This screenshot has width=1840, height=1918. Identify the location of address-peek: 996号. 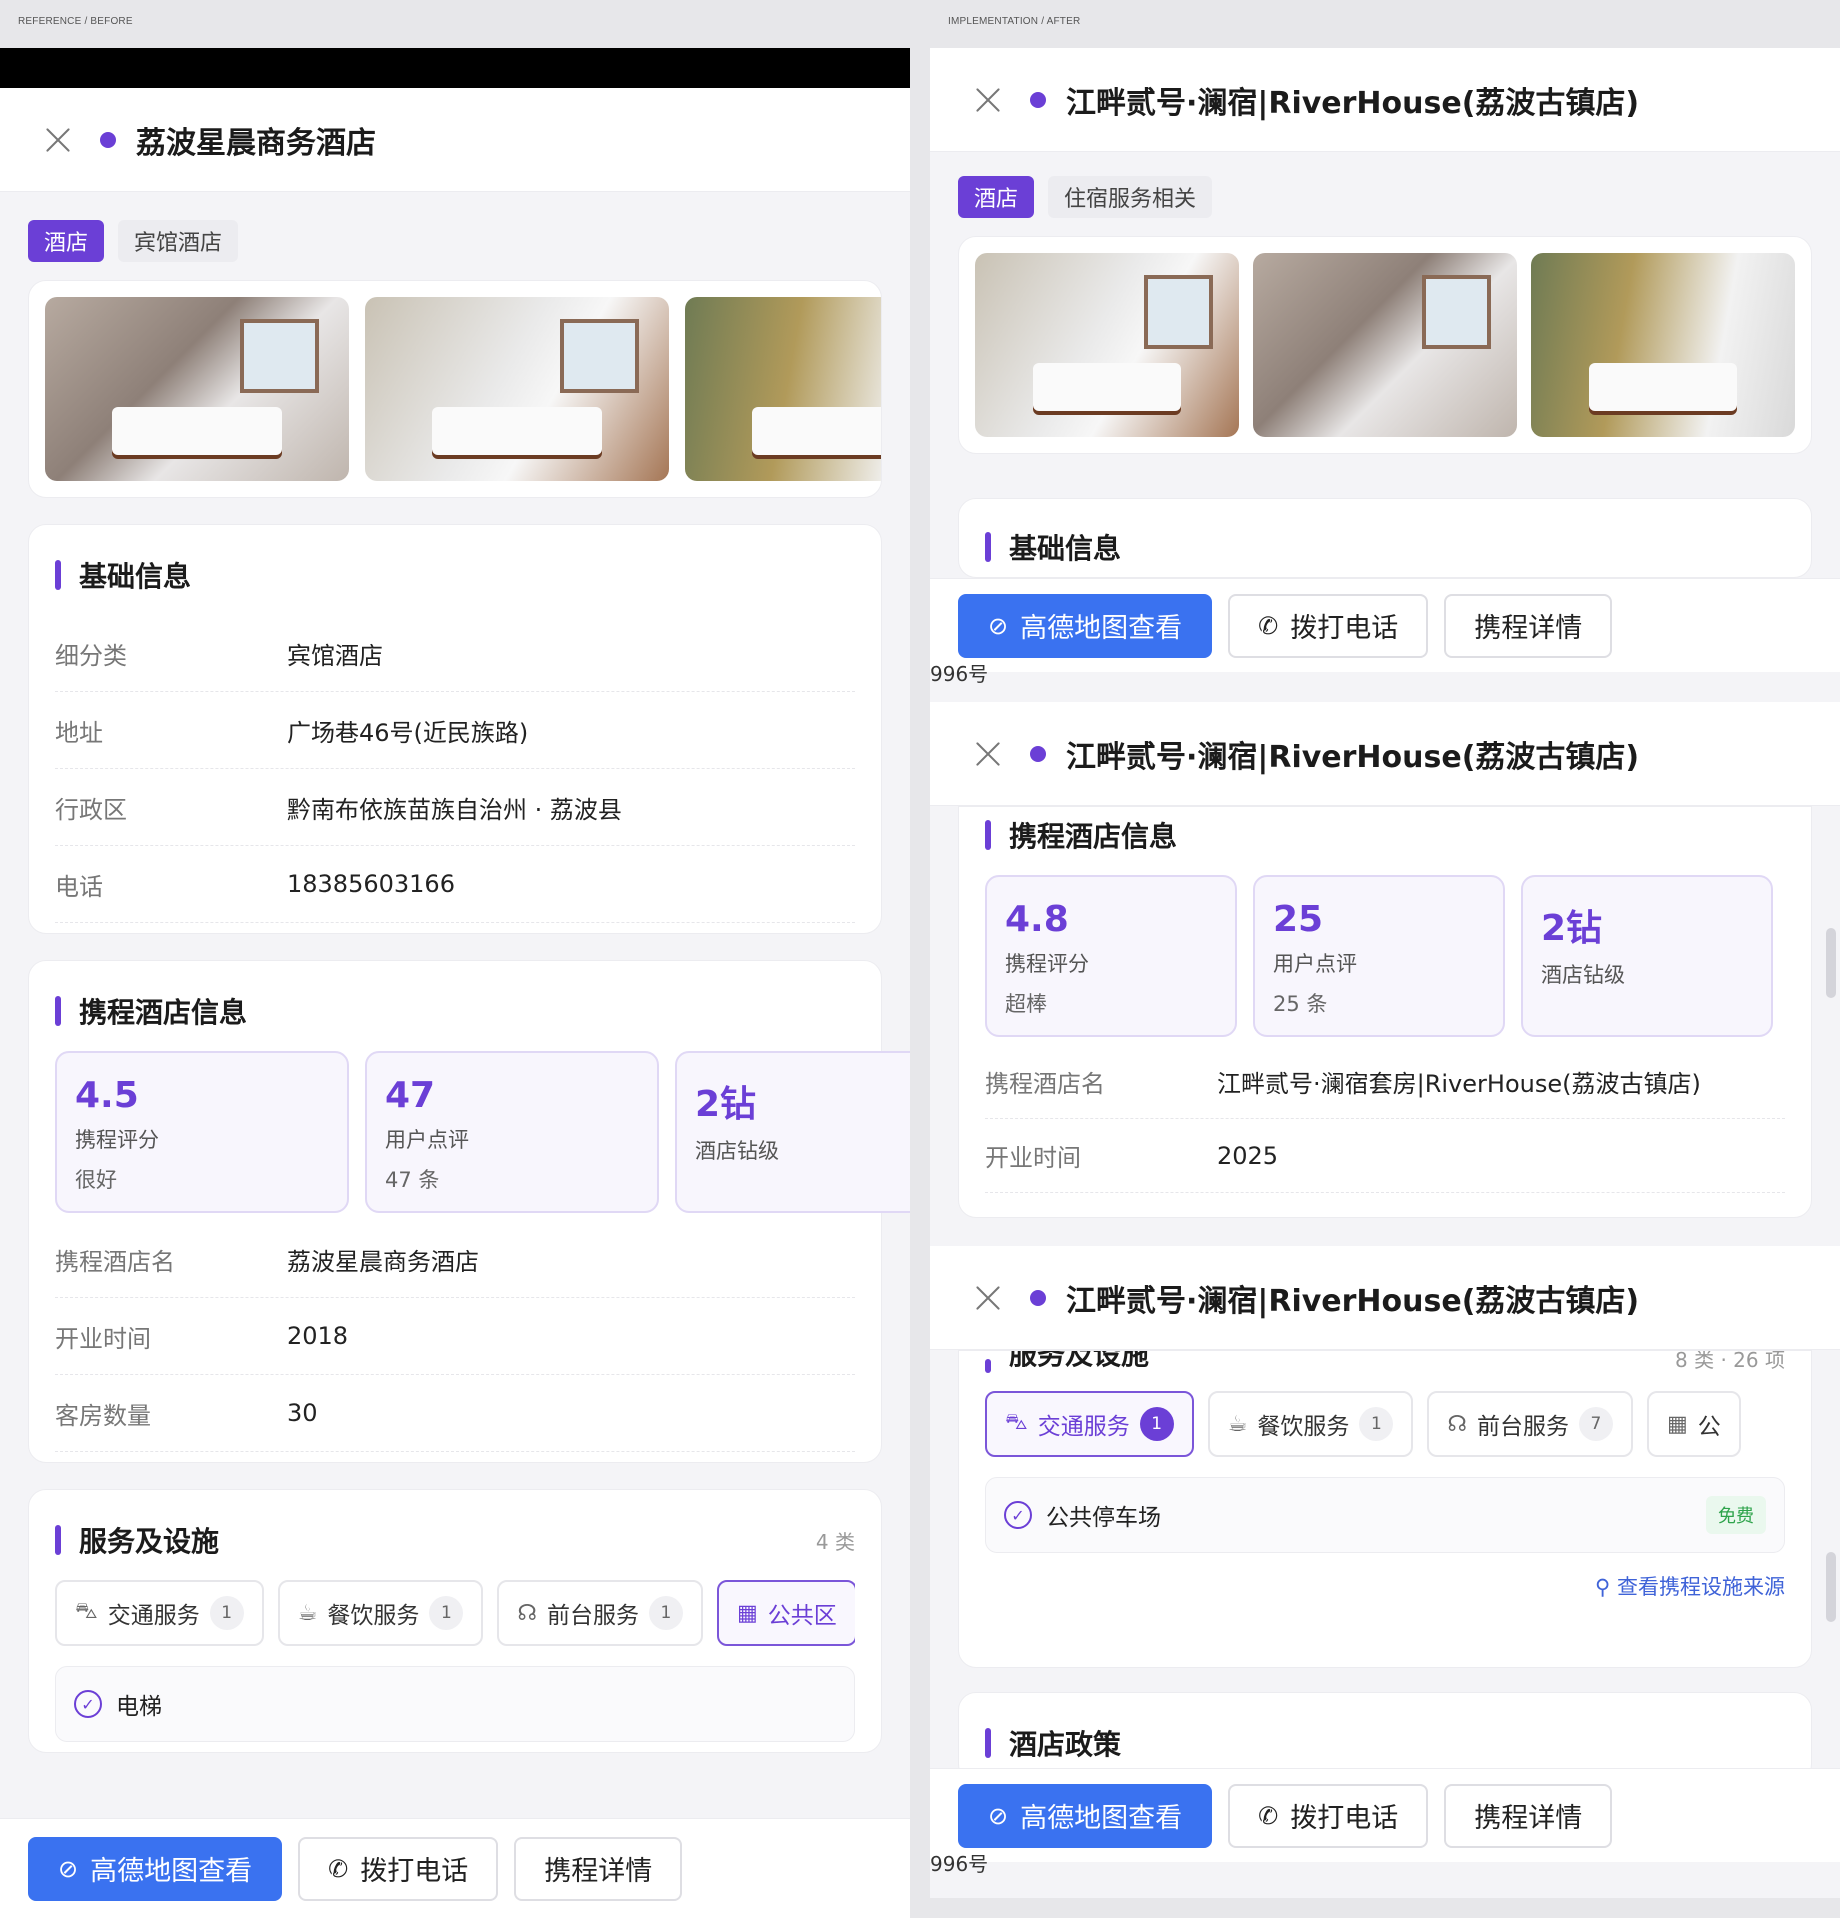
(959, 674).